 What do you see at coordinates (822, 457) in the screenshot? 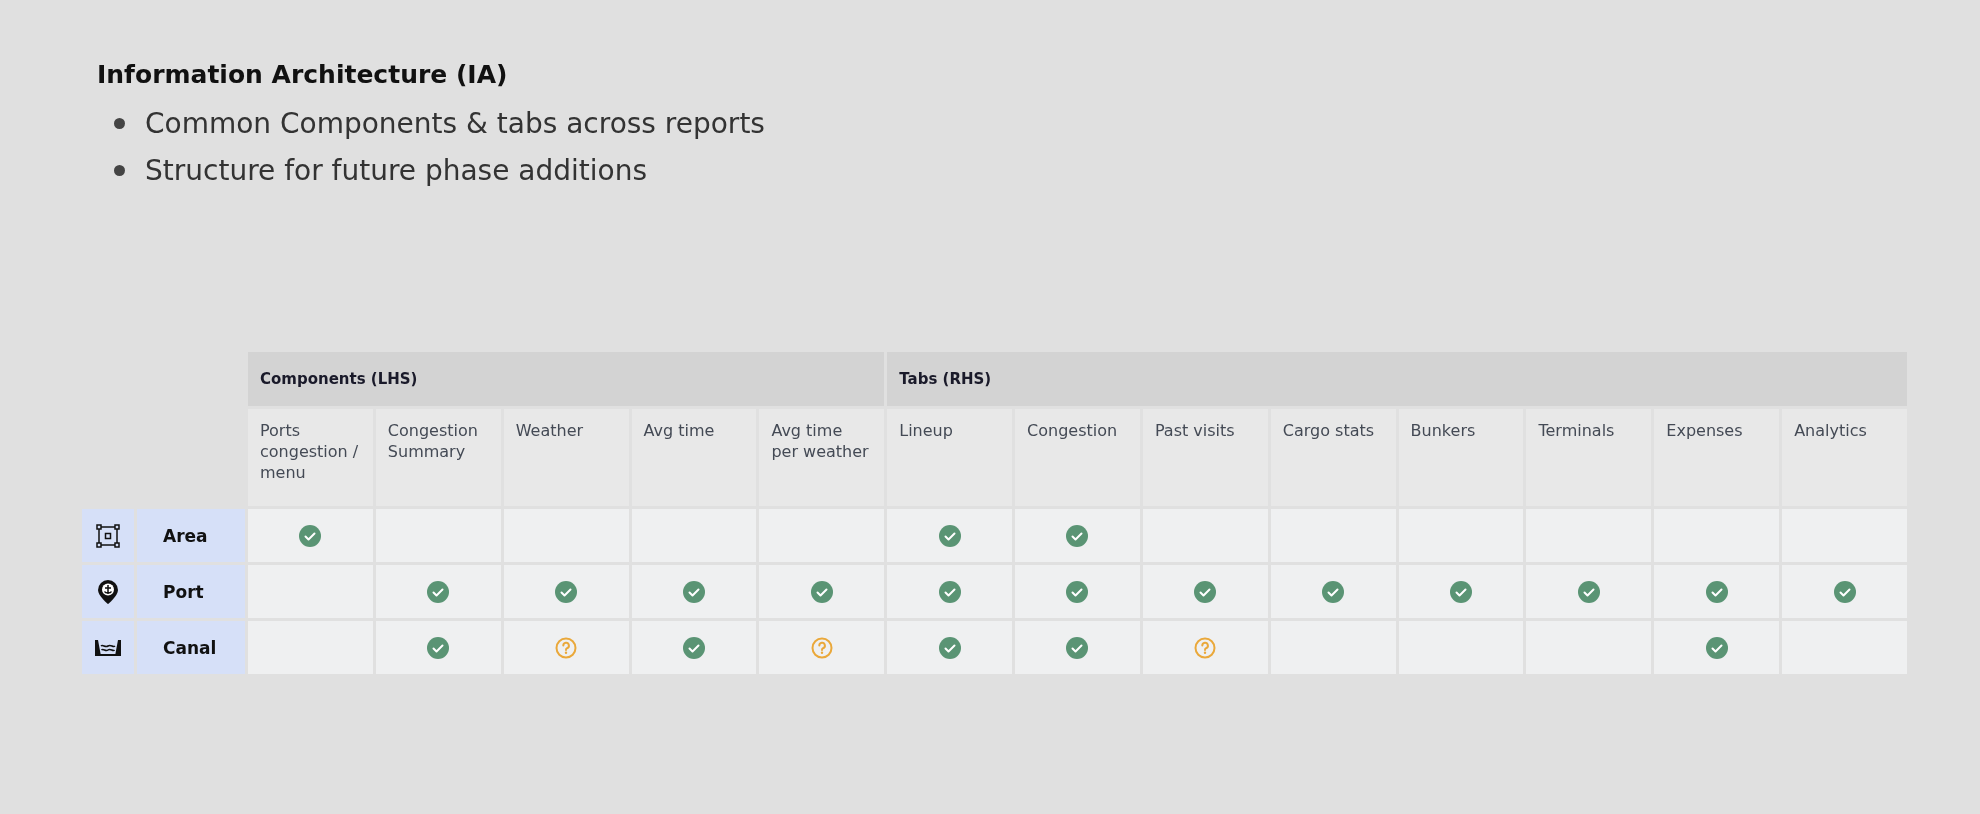
I see `column-header: Avg time per weather` at bounding box center [822, 457].